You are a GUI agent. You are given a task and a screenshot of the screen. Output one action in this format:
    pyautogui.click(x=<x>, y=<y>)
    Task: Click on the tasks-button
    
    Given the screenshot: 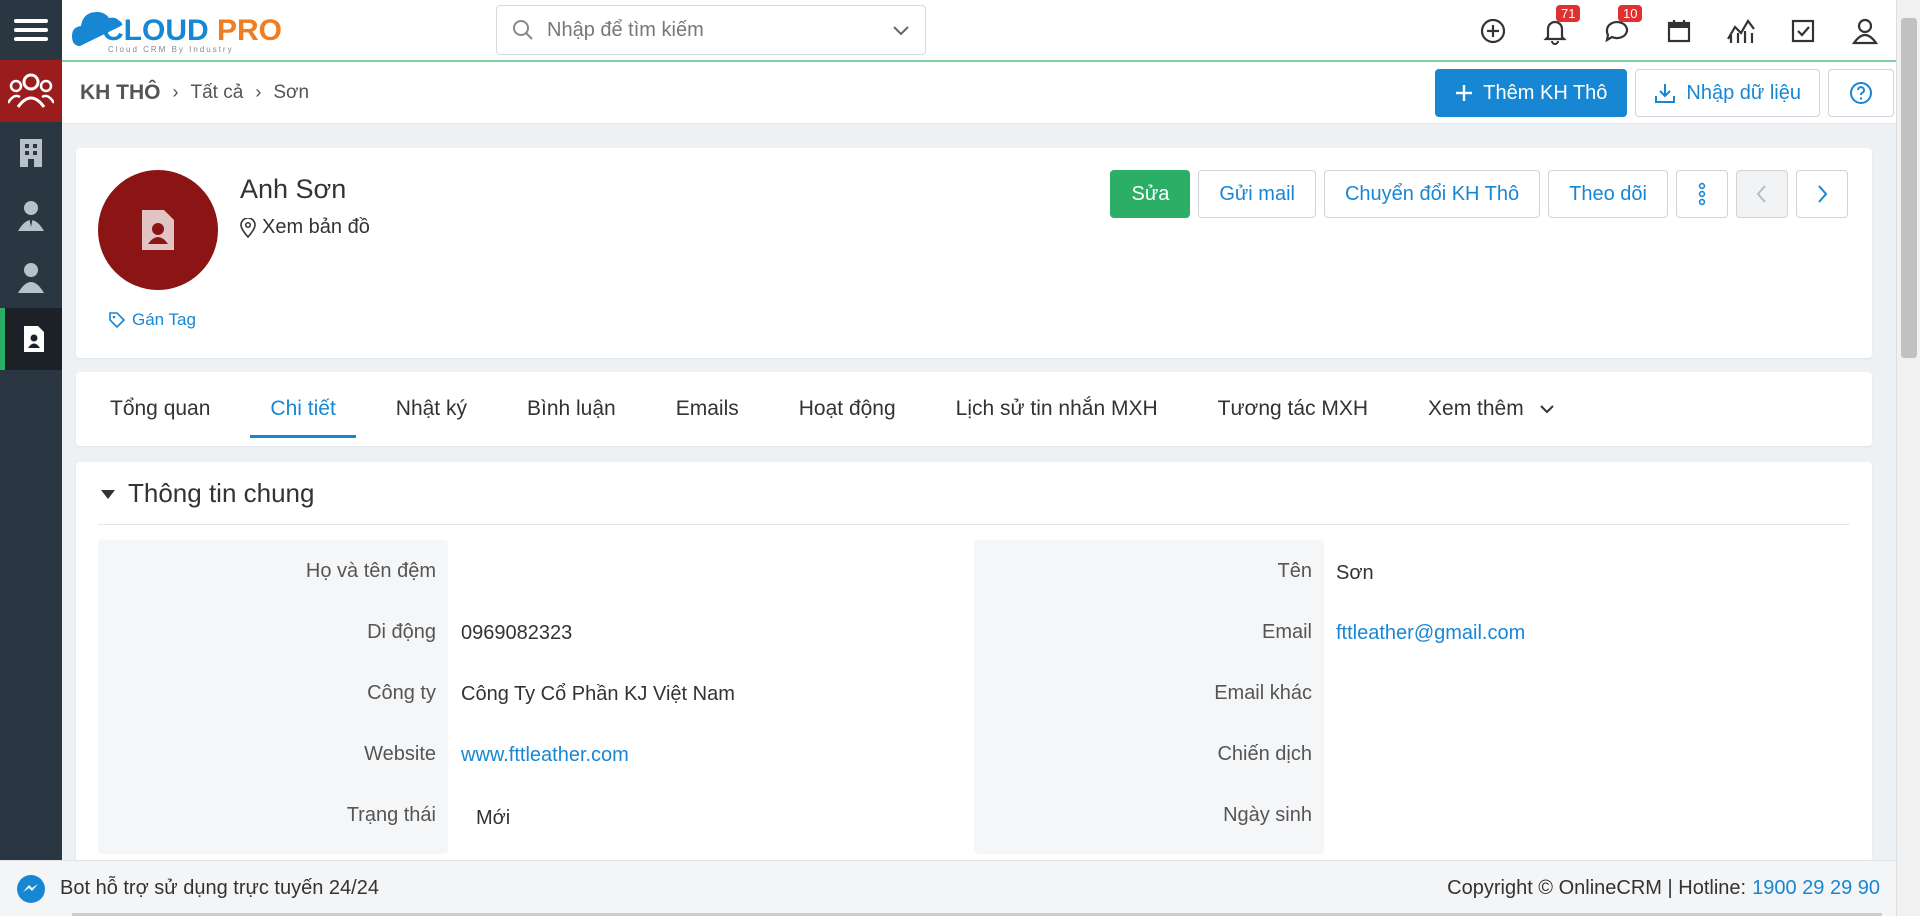 What is the action you would take?
    pyautogui.click(x=1803, y=31)
    